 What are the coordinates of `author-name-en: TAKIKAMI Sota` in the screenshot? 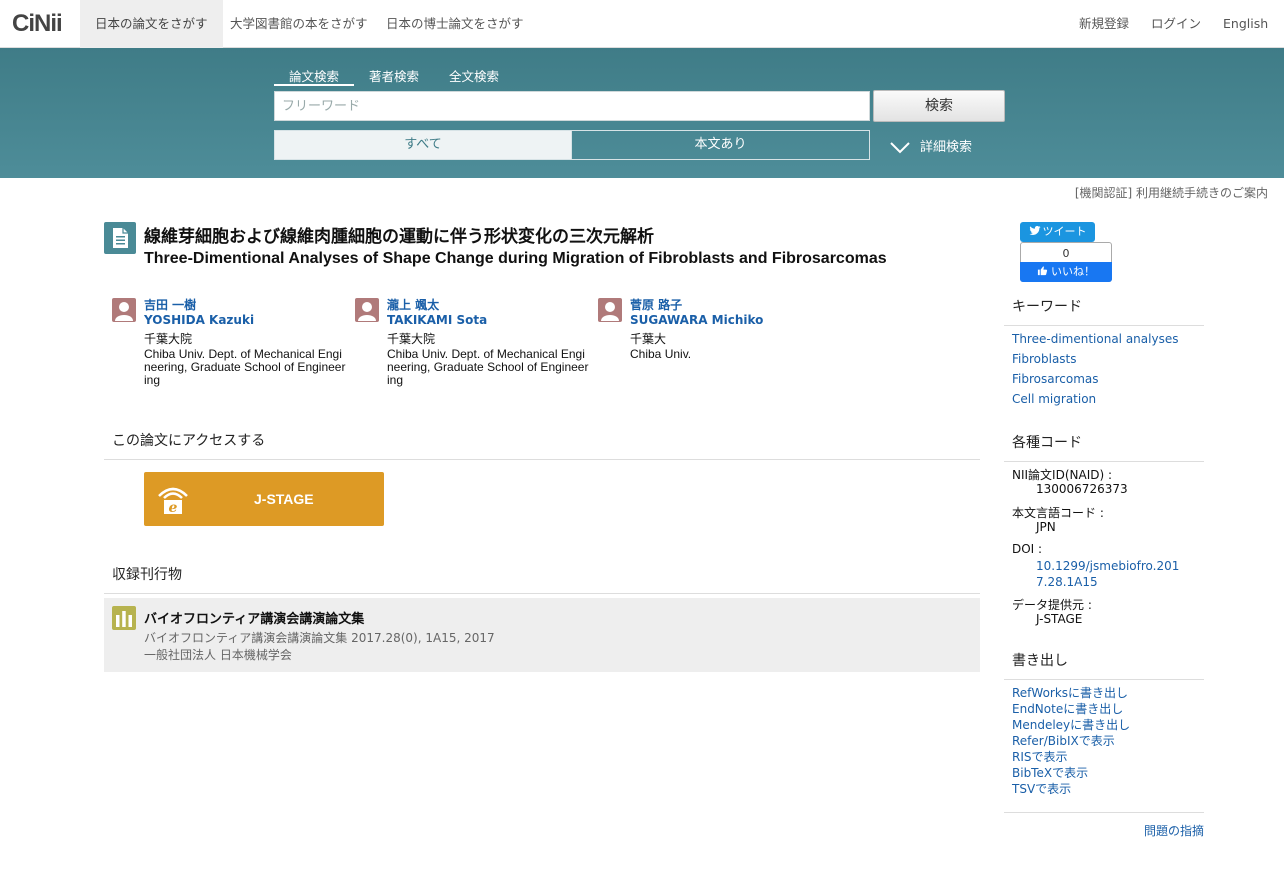 It's located at (437, 320).